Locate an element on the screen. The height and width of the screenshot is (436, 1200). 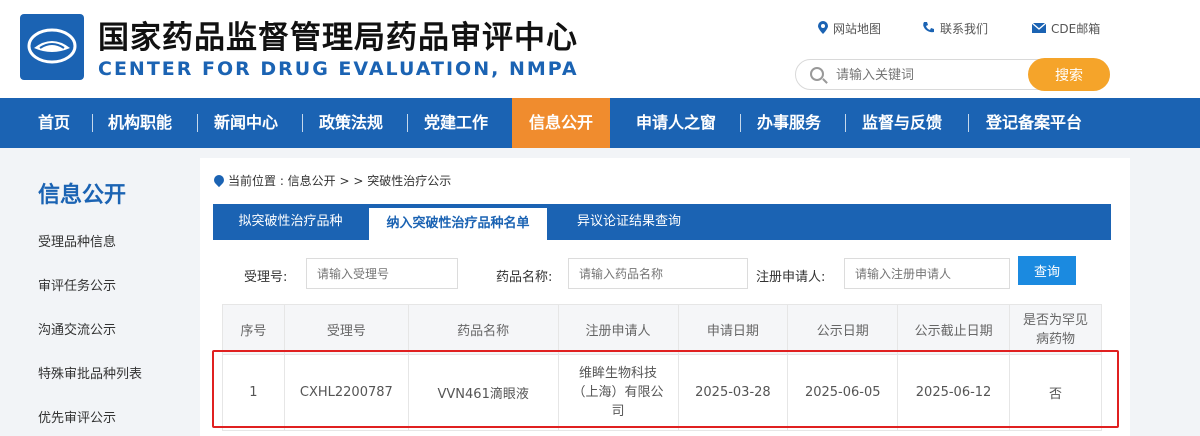
tab-included-breakthrough: 纳入突破性治疗品种名单 is located at coordinates (458, 224).